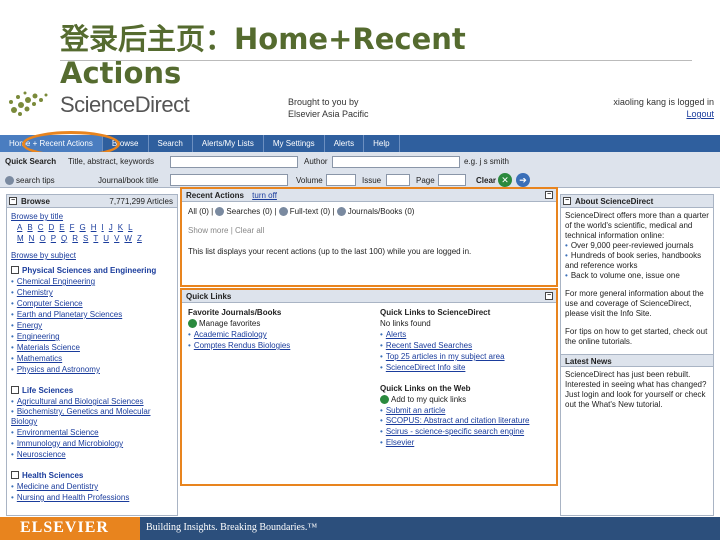 The height and width of the screenshot is (540, 720). I want to click on browse-by-subject-link: Browse by subject, so click(92, 255).